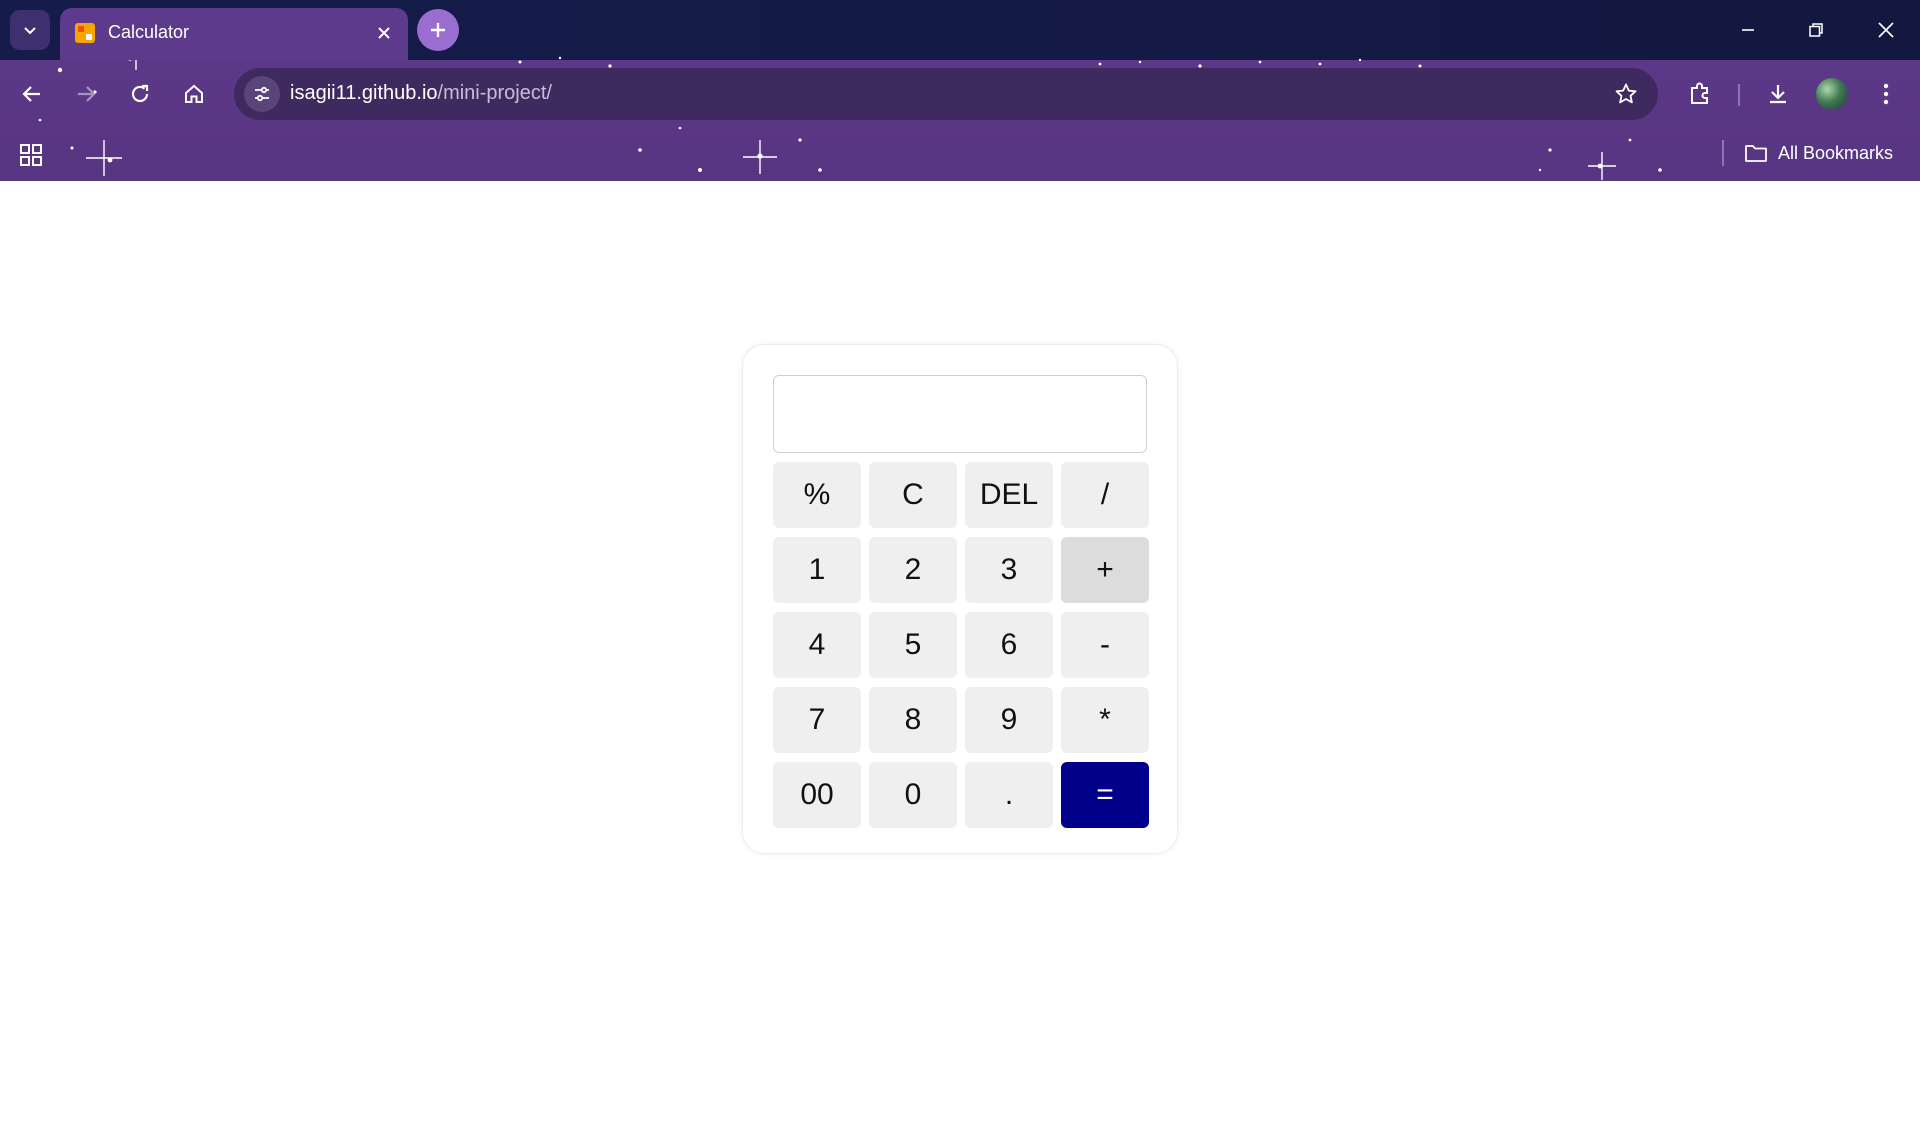 The height and width of the screenshot is (1128, 1920). Describe the element at coordinates (234, 34) in the screenshot. I see `active-tab: Calculator` at that location.